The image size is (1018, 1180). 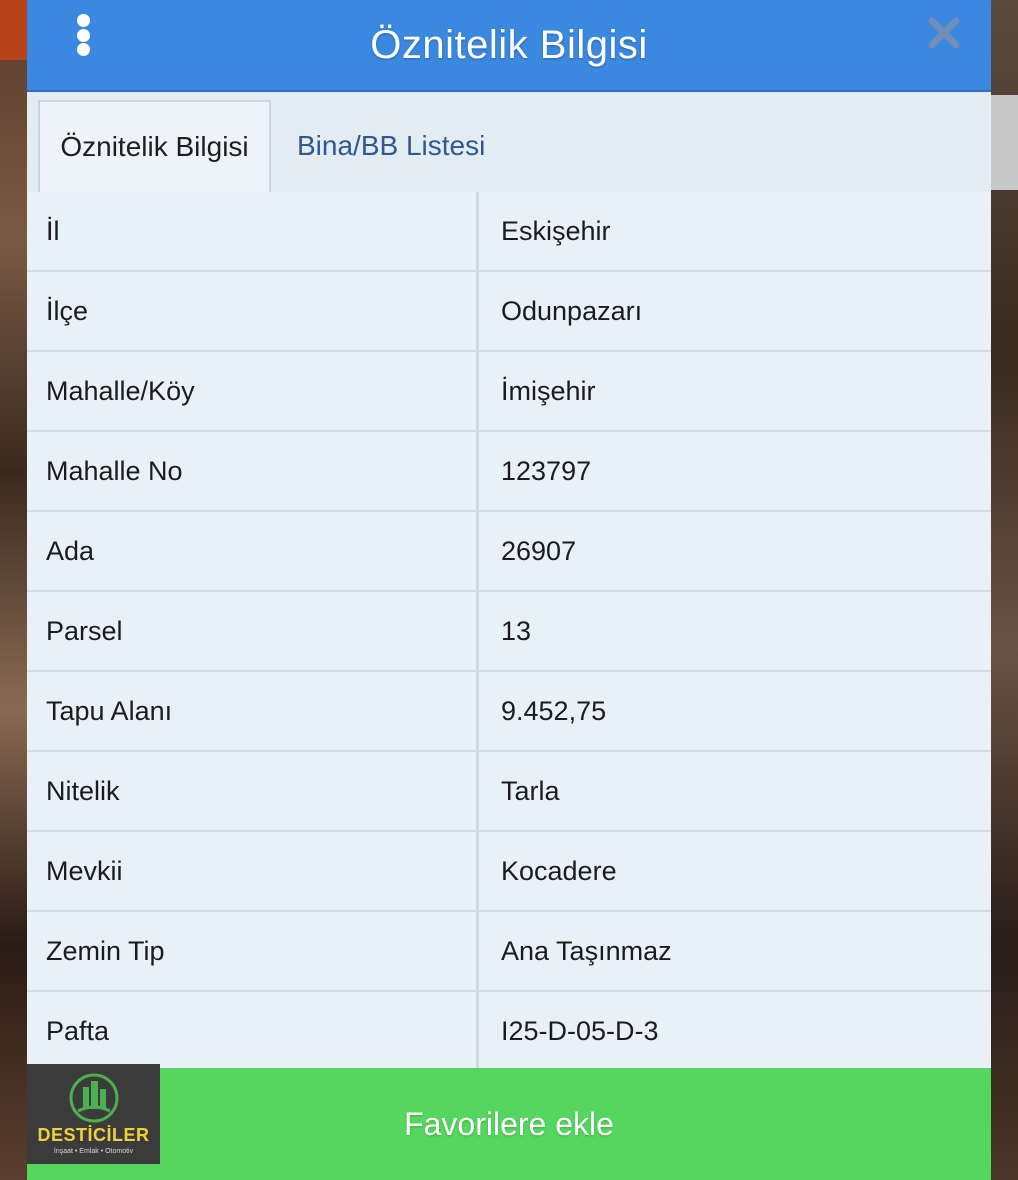 I want to click on table-row: Ada 26907, so click(x=509, y=552).